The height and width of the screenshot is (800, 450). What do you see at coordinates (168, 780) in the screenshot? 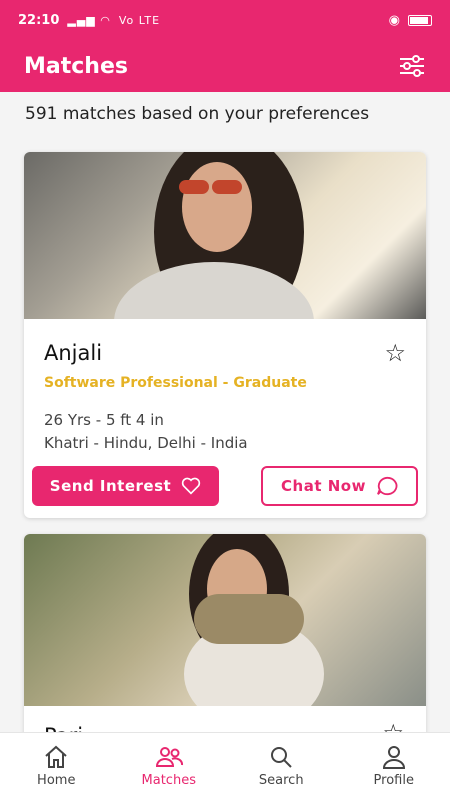
I see `nav-label-matches: Matches` at bounding box center [168, 780].